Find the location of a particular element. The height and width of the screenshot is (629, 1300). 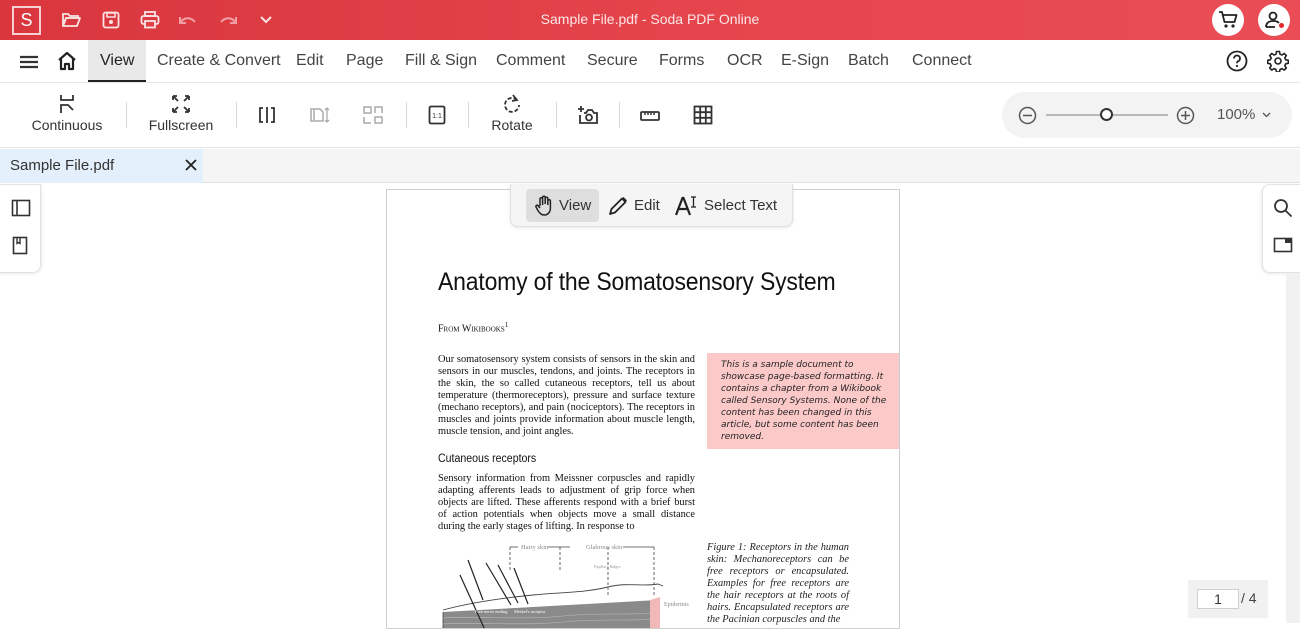

edit-mode-button: Edit is located at coordinates (633, 205).